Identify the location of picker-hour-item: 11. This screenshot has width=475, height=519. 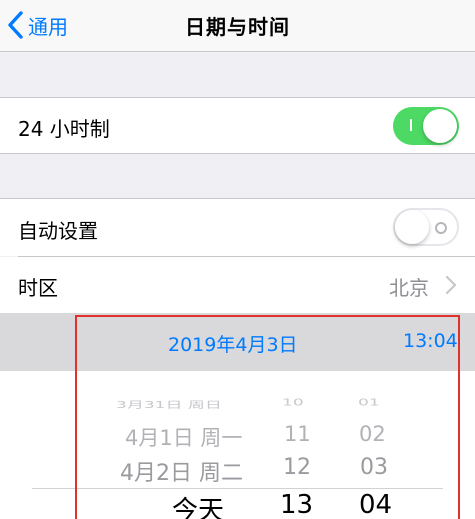
(297, 434).